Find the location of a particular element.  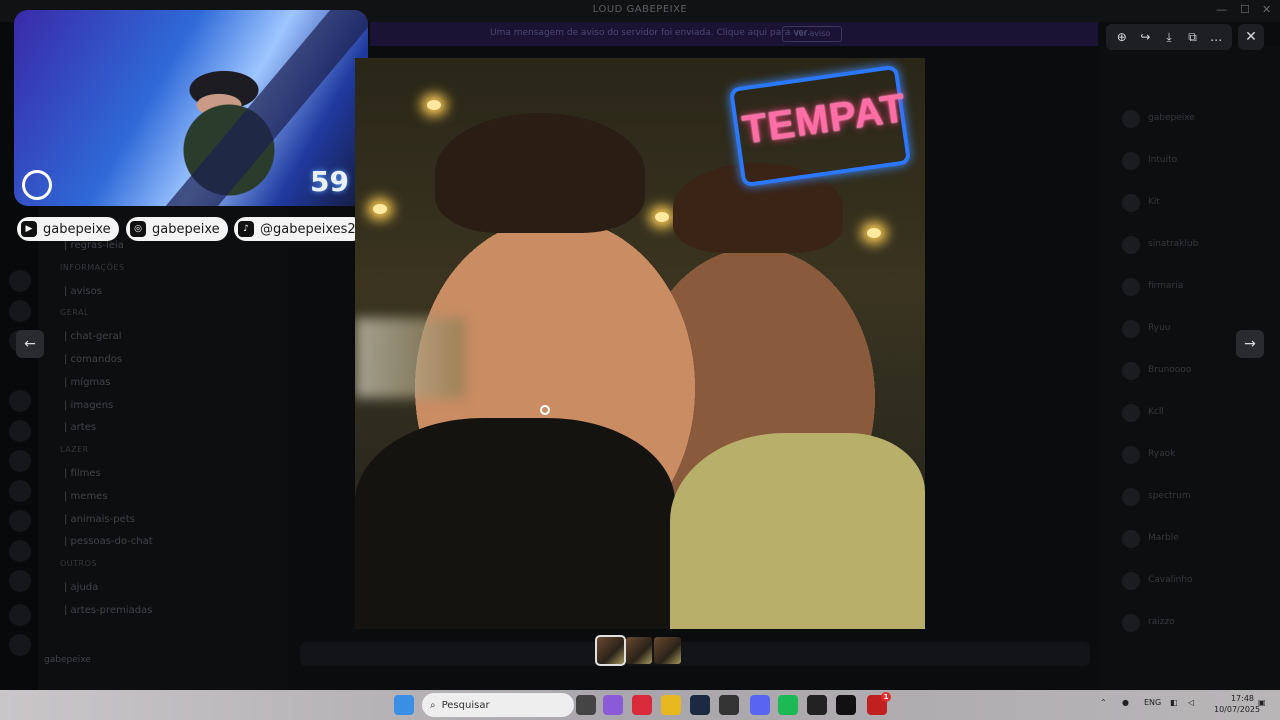

window-close-button: ✕ is located at coordinates (1266, 9).